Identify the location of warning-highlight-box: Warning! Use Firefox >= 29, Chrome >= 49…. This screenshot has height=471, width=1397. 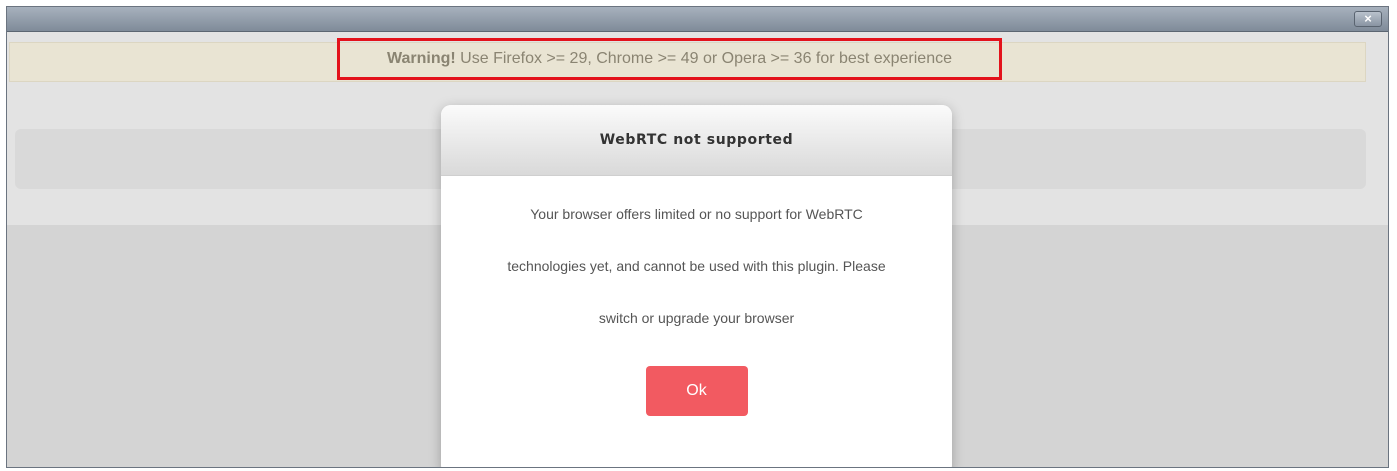
(669, 59).